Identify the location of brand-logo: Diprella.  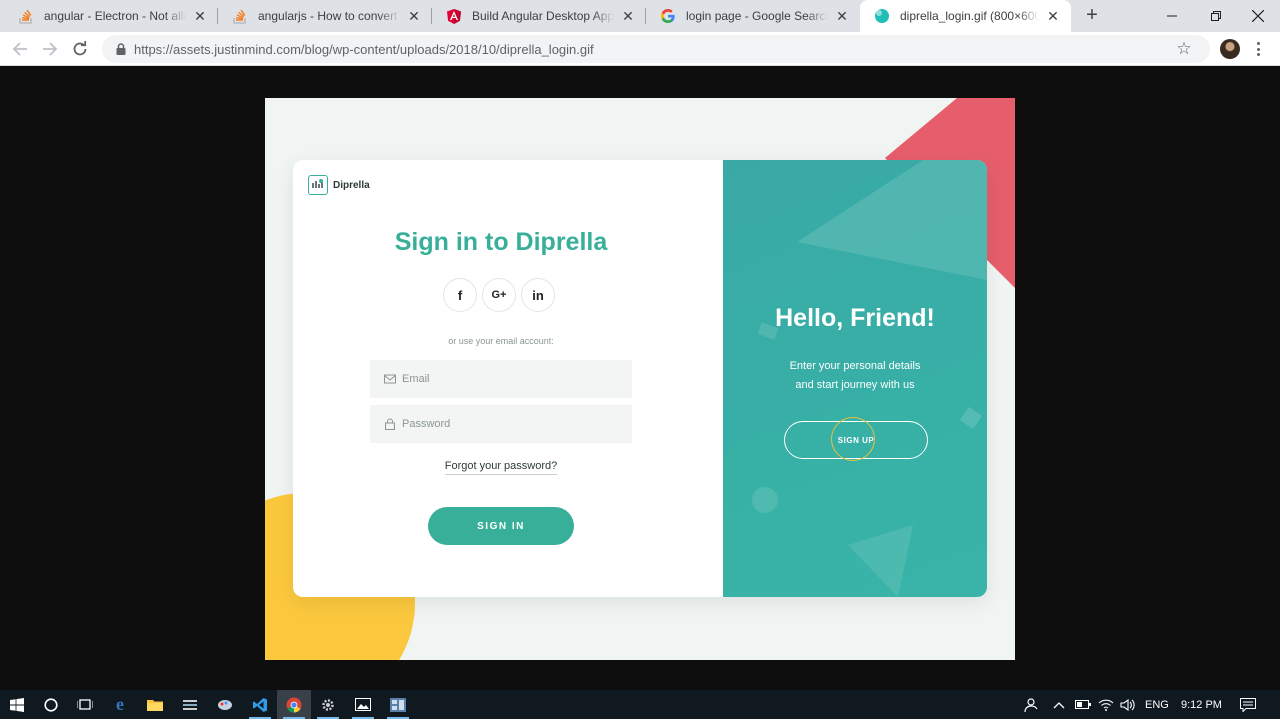
(339, 185).